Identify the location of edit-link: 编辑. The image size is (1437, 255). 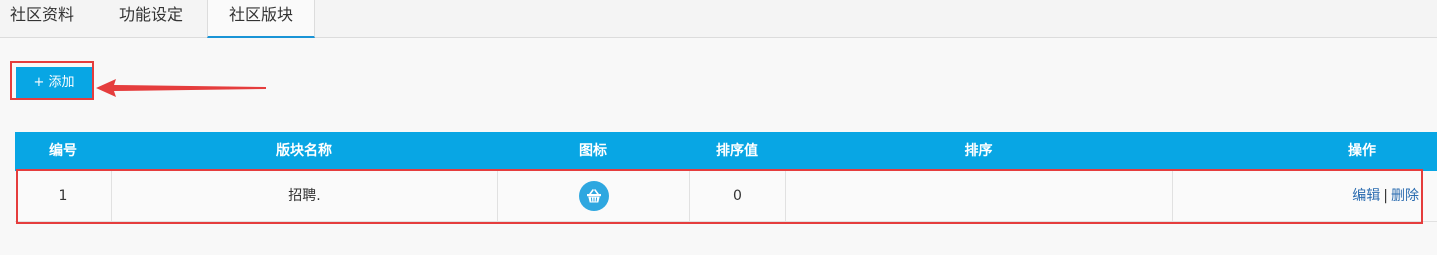
(1366, 196).